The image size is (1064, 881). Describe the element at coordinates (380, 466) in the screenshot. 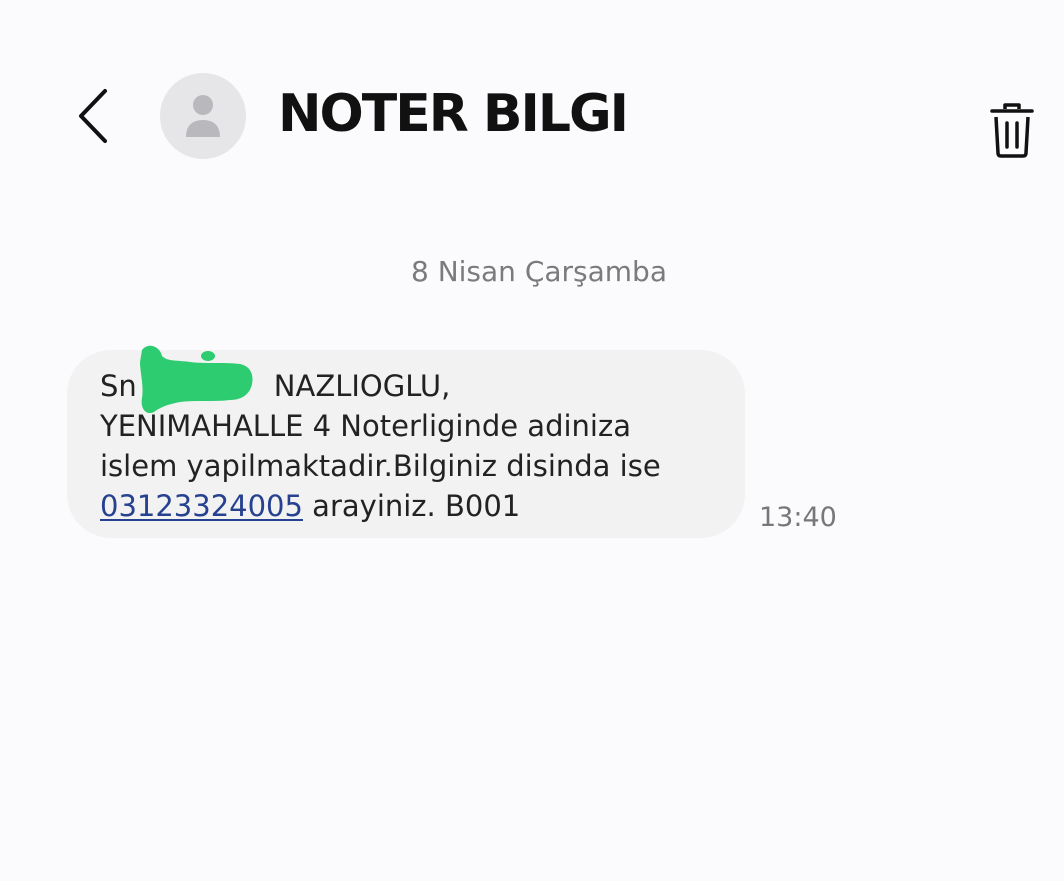

I see `message-line-3: islem yapilmaktadir.Bilginiz disinda ise` at that location.